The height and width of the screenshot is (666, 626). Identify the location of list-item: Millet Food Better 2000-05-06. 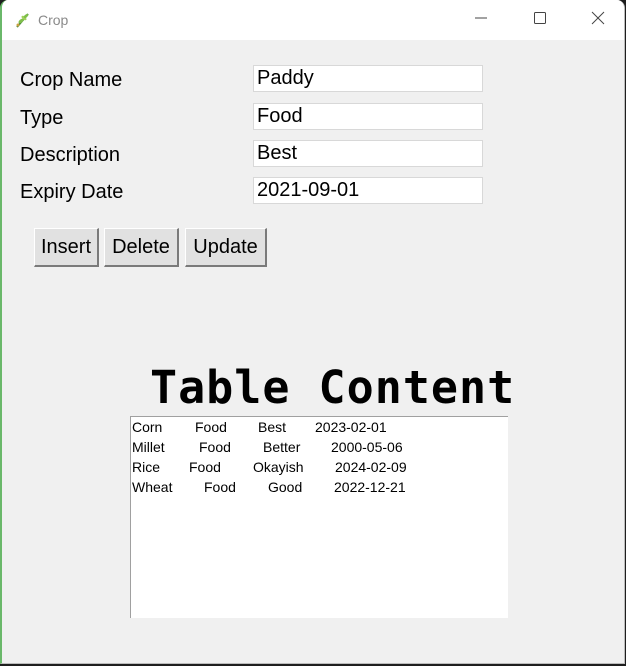
(319, 447).